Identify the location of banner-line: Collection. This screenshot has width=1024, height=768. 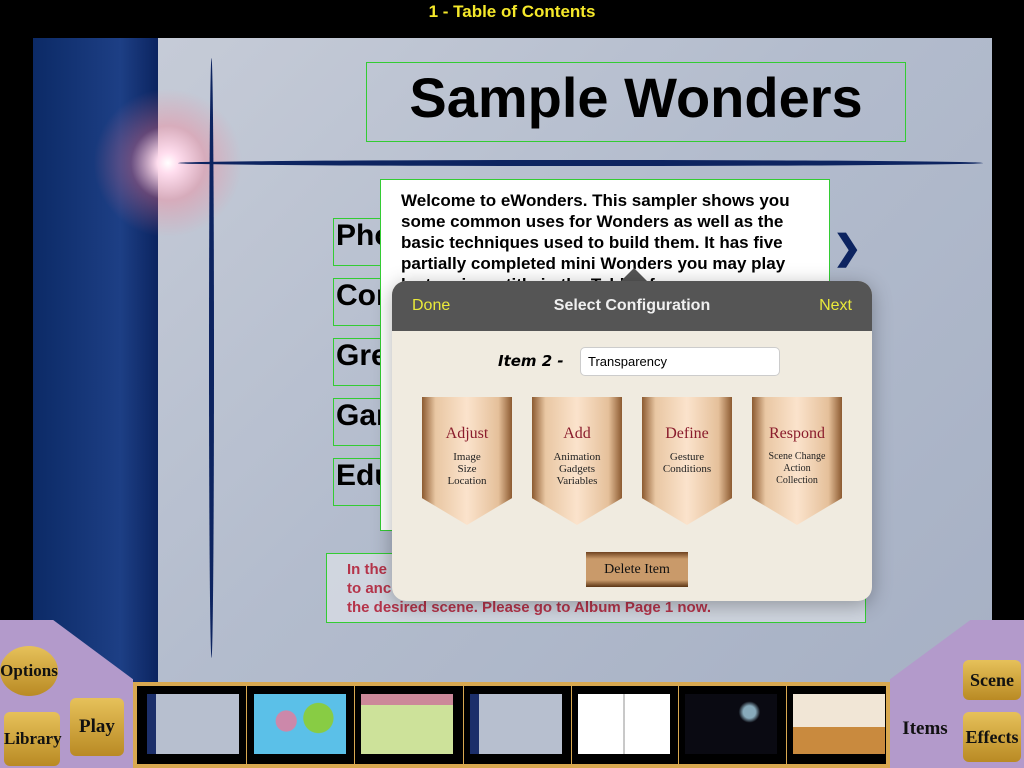
(797, 480).